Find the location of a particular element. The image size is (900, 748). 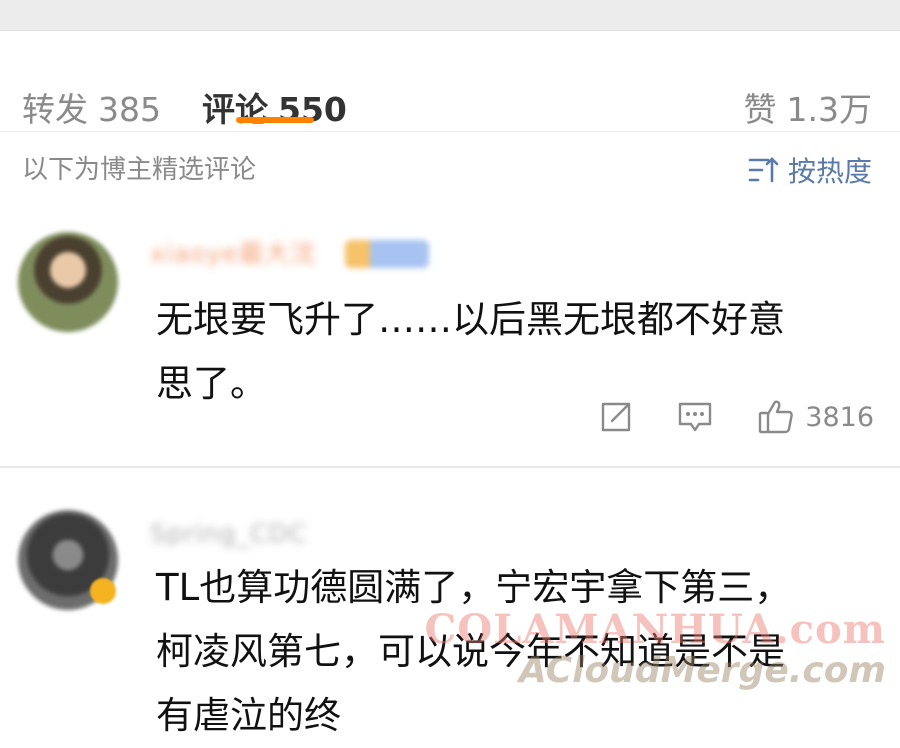

sort-label: 按热度 is located at coordinates (829, 171).